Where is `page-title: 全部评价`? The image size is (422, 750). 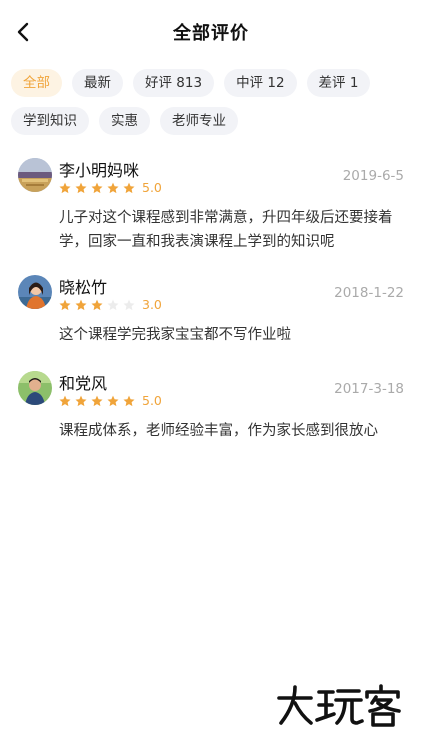
page-title: 全部评价 is located at coordinates (211, 33).